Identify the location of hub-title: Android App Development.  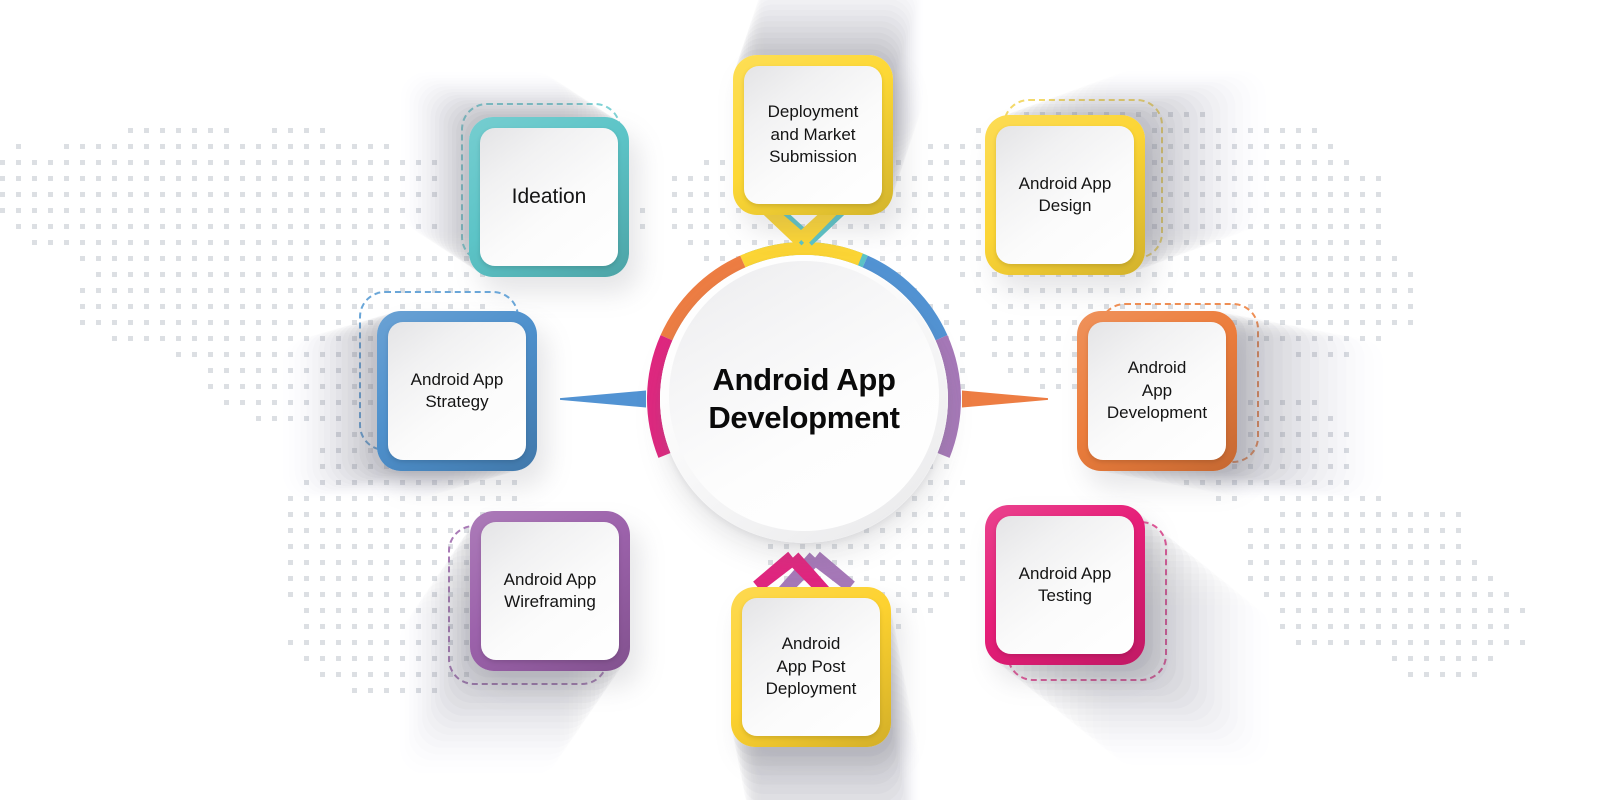
(804, 398).